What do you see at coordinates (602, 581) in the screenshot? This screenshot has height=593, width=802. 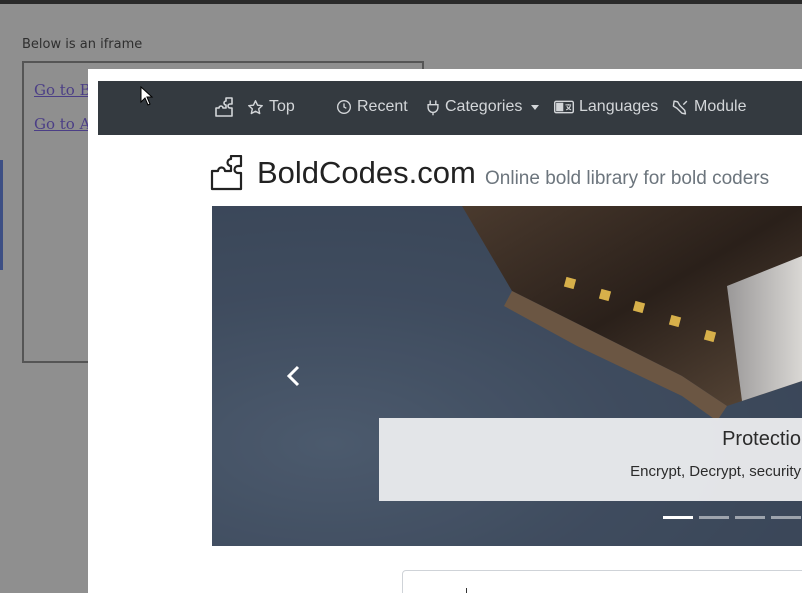 I see `content-card` at bounding box center [602, 581].